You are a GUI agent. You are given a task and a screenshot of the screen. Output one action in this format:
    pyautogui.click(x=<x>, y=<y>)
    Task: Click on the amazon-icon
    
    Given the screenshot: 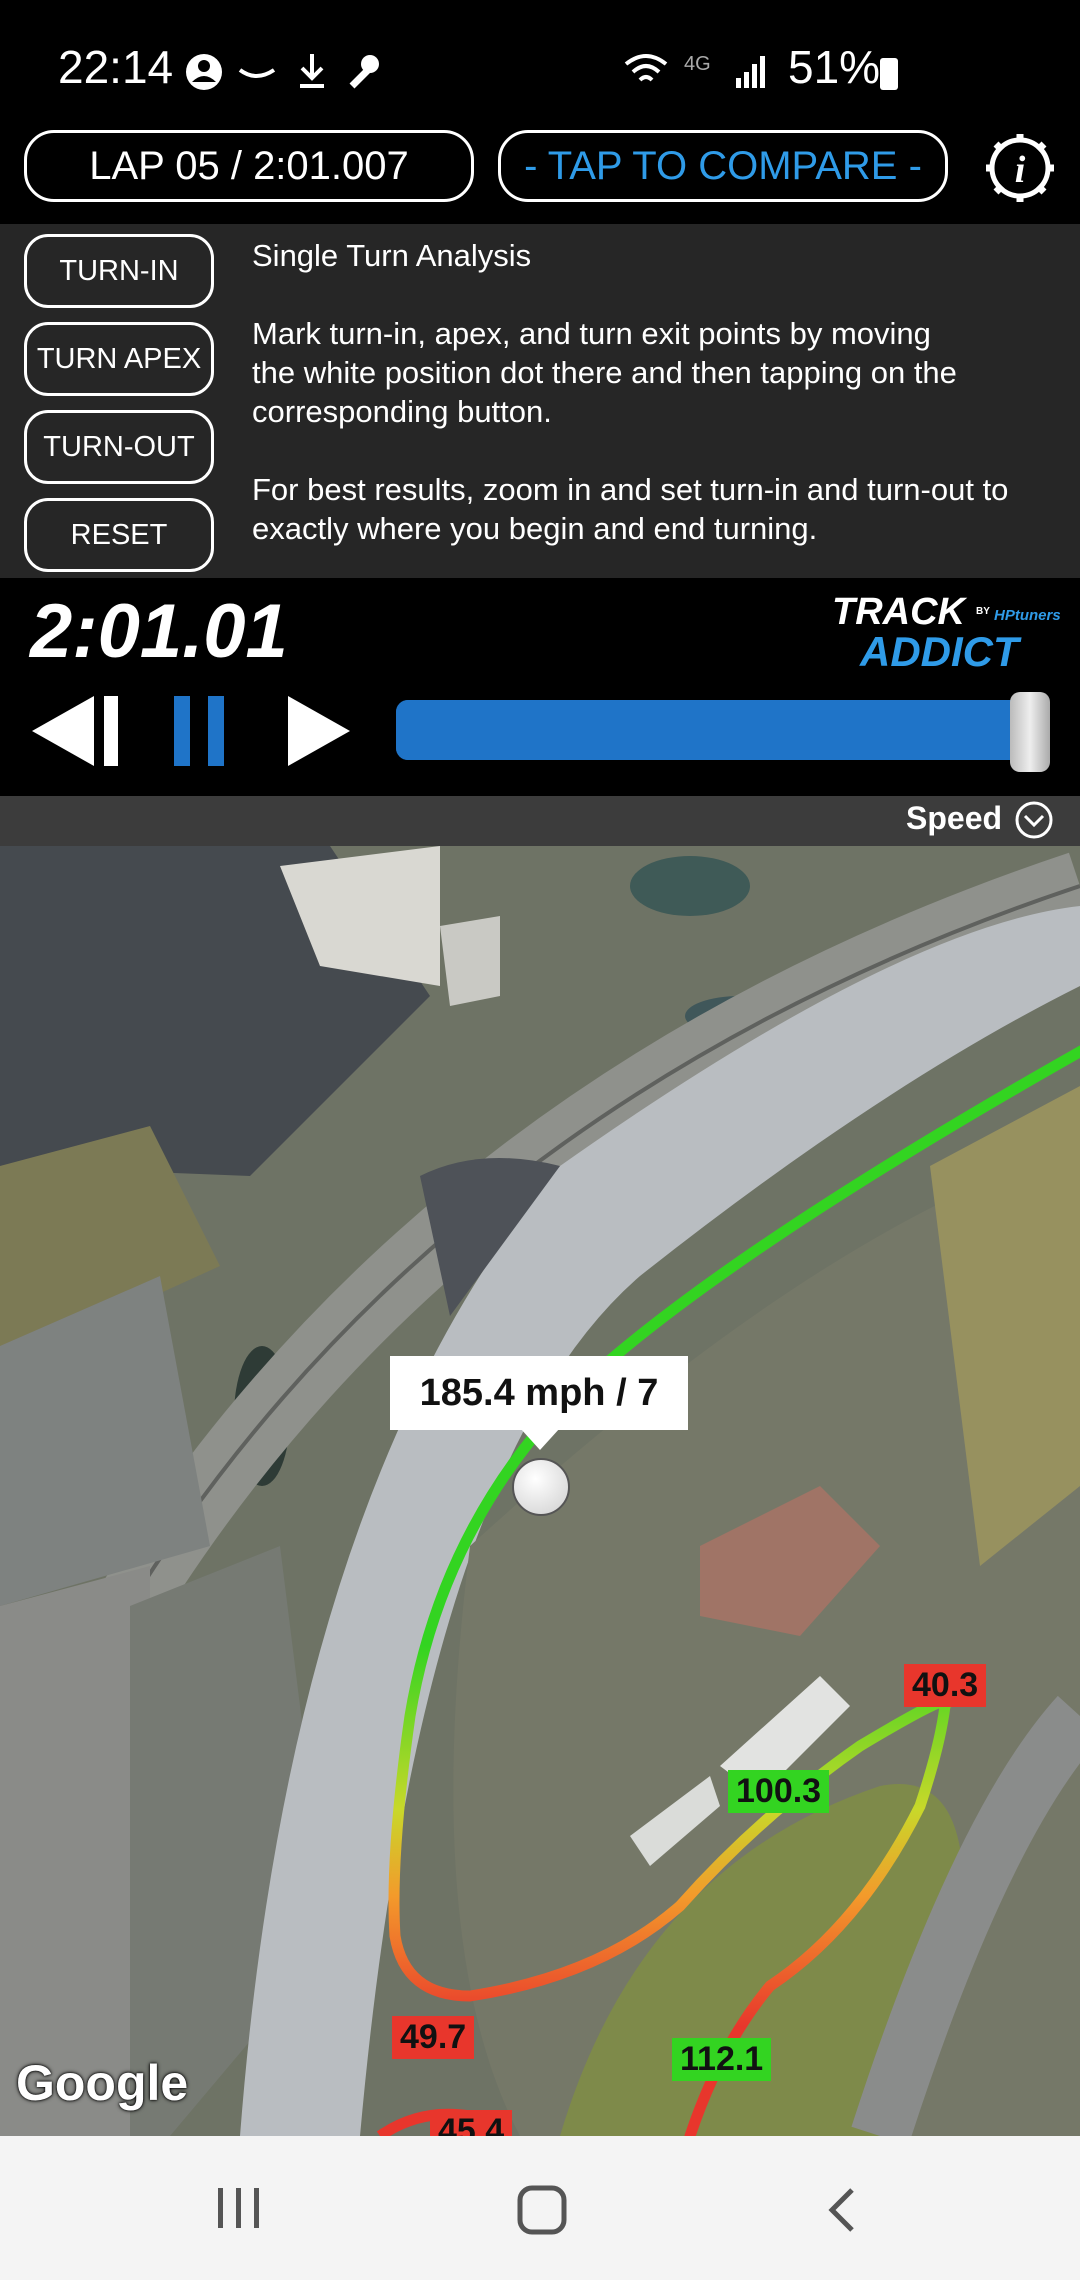 What is the action you would take?
    pyautogui.click(x=257, y=73)
    